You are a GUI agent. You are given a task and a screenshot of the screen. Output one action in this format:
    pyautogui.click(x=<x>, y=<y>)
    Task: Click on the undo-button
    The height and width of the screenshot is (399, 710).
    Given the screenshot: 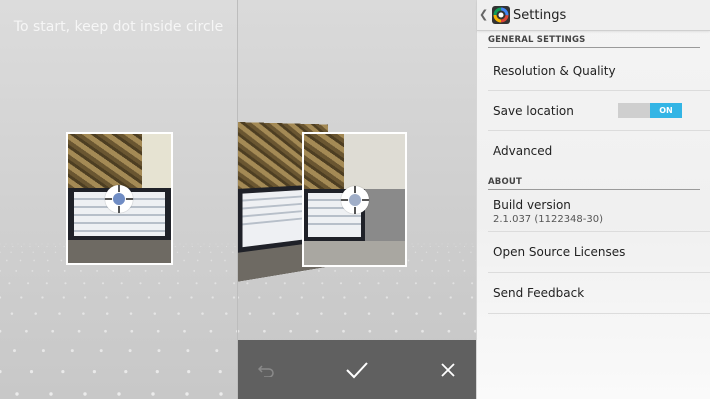 What is the action you would take?
    pyautogui.click(x=266, y=369)
    